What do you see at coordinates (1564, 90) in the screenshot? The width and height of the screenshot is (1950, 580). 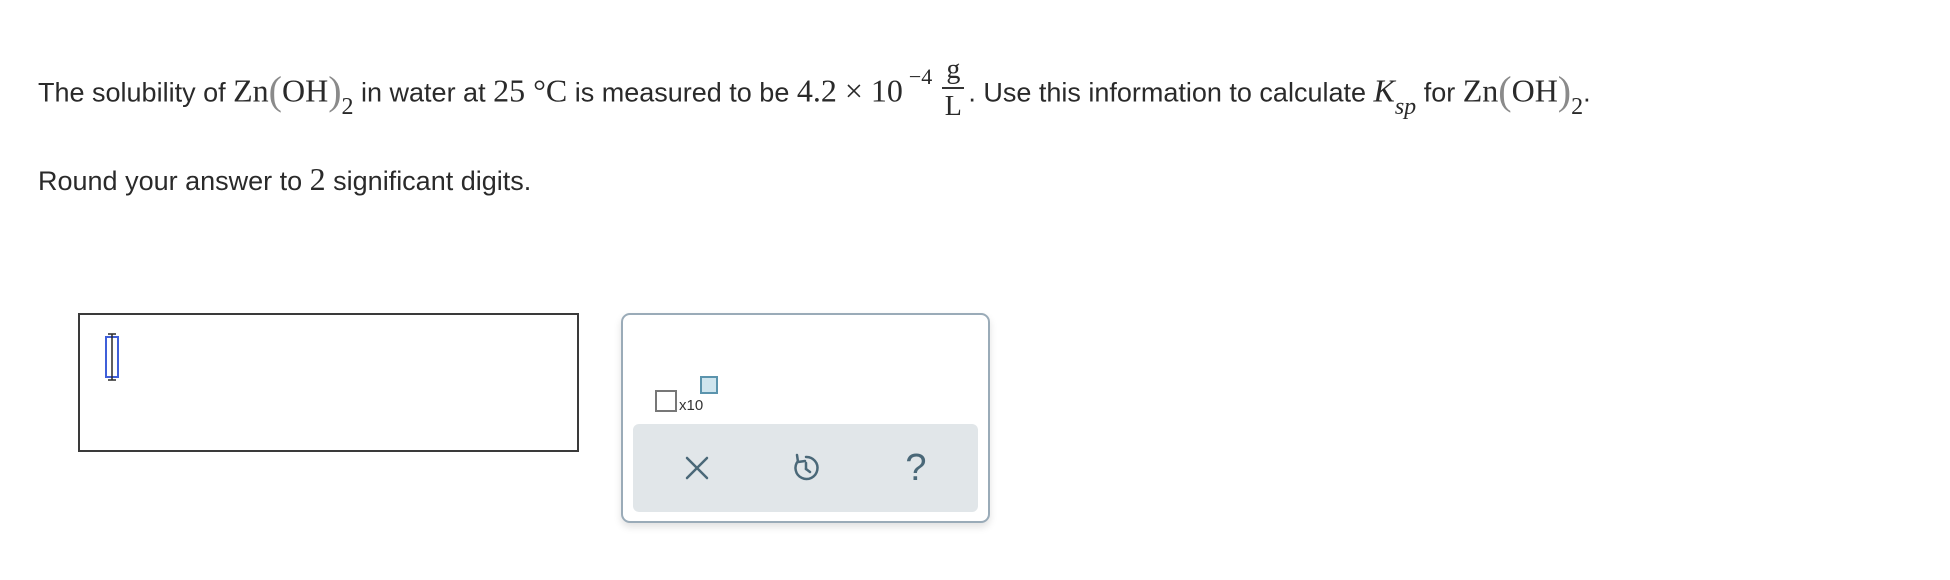 I see `compound-close-paren-2: )` at bounding box center [1564, 90].